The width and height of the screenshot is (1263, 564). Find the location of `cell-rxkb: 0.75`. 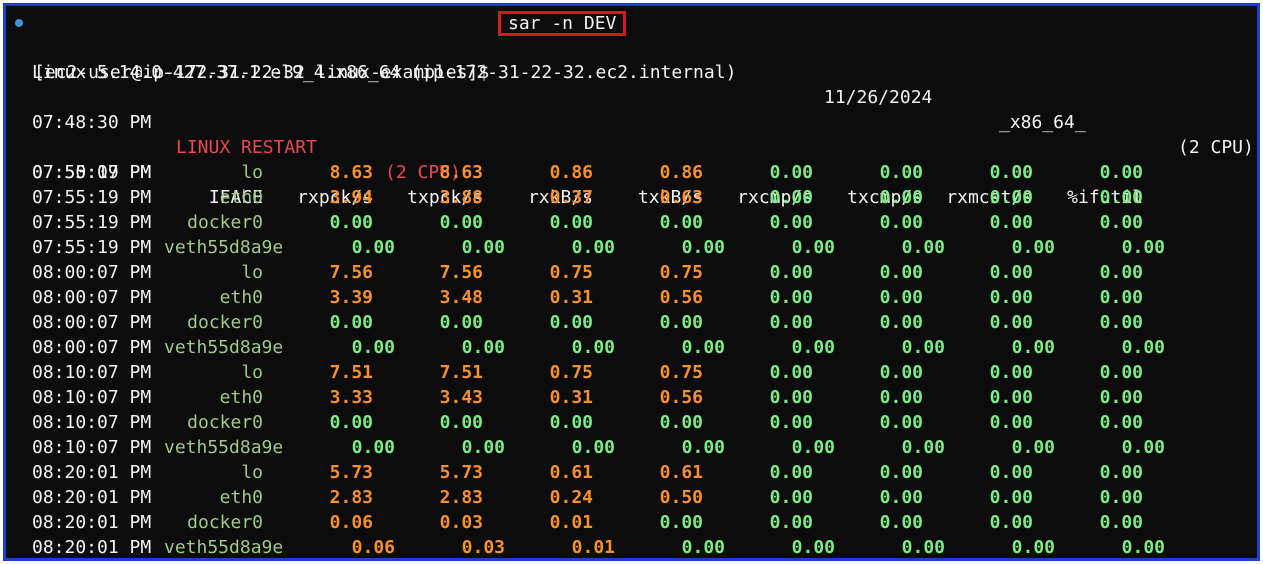

cell-rxkb: 0.75 is located at coordinates (571, 272).